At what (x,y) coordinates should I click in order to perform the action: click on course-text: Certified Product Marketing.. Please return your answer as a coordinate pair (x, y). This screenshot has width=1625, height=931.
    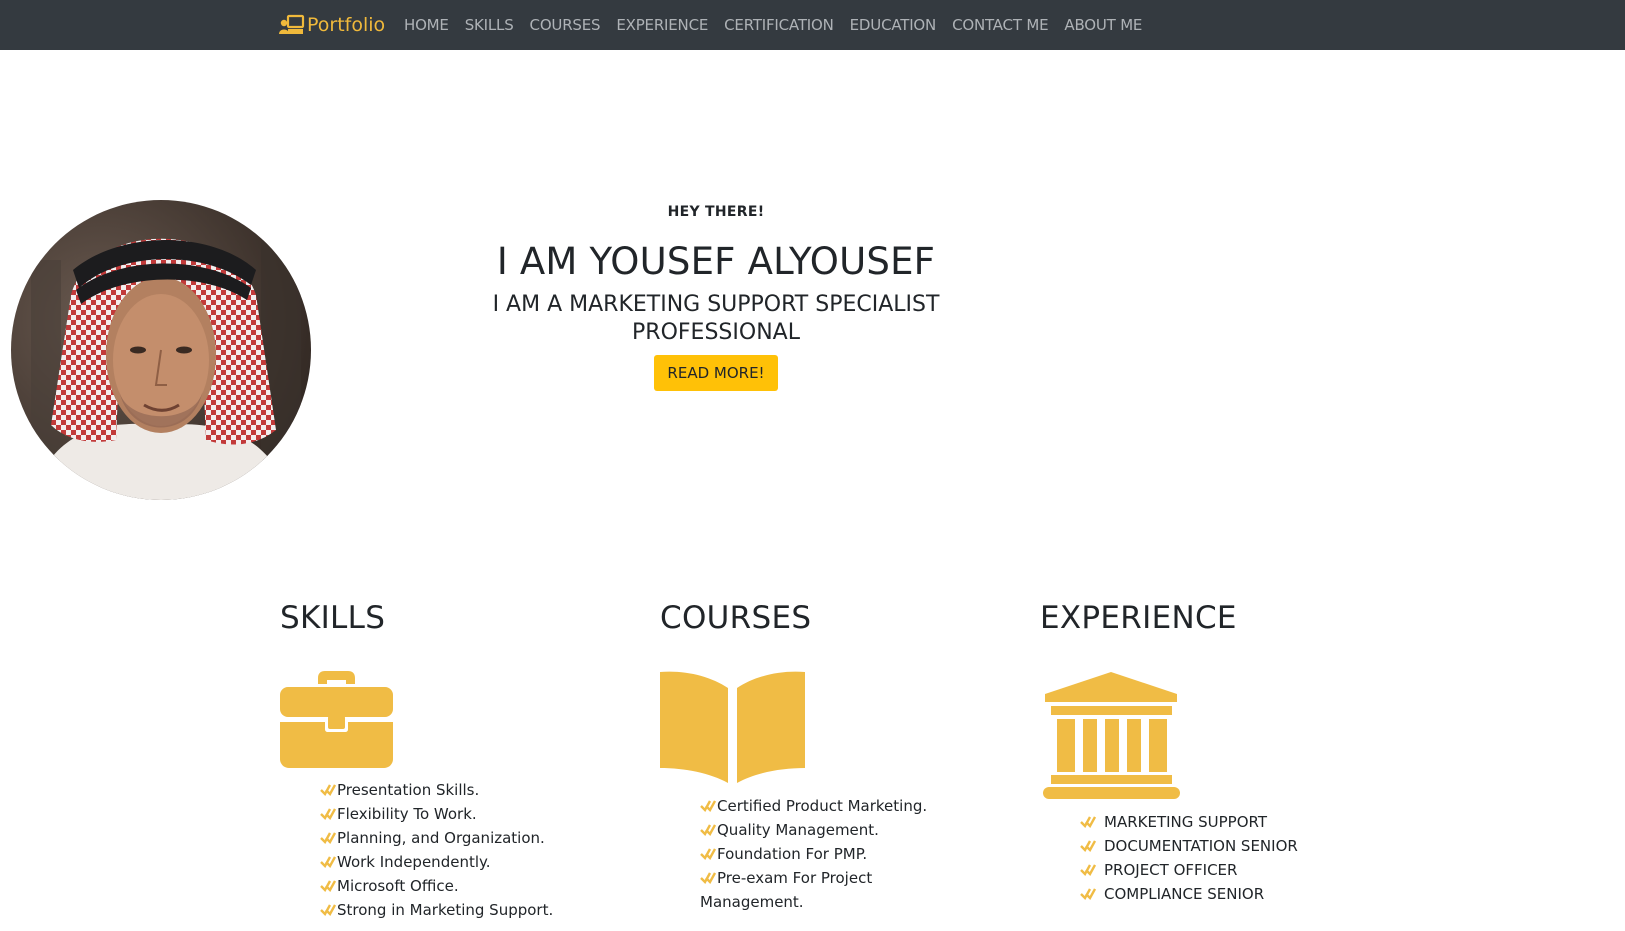
    Looking at the image, I should click on (822, 806).